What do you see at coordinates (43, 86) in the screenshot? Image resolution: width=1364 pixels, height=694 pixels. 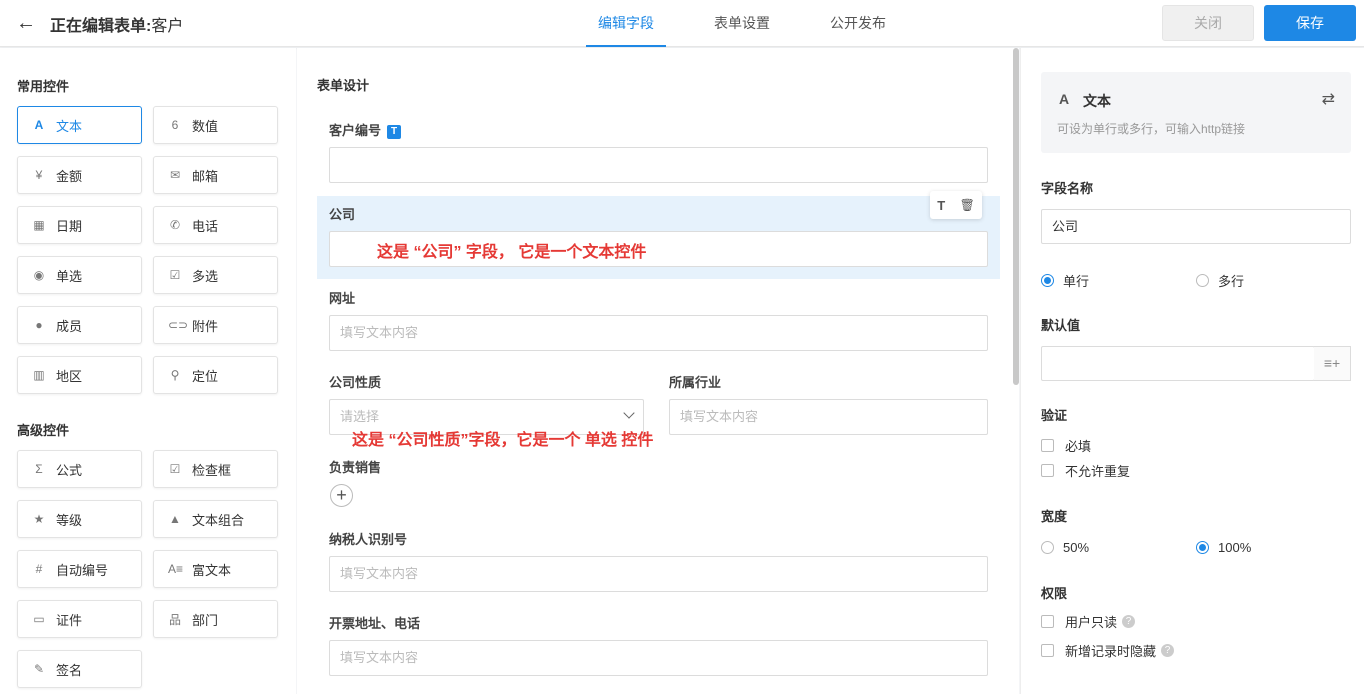 I see `common-controls-title: 常用控件` at bounding box center [43, 86].